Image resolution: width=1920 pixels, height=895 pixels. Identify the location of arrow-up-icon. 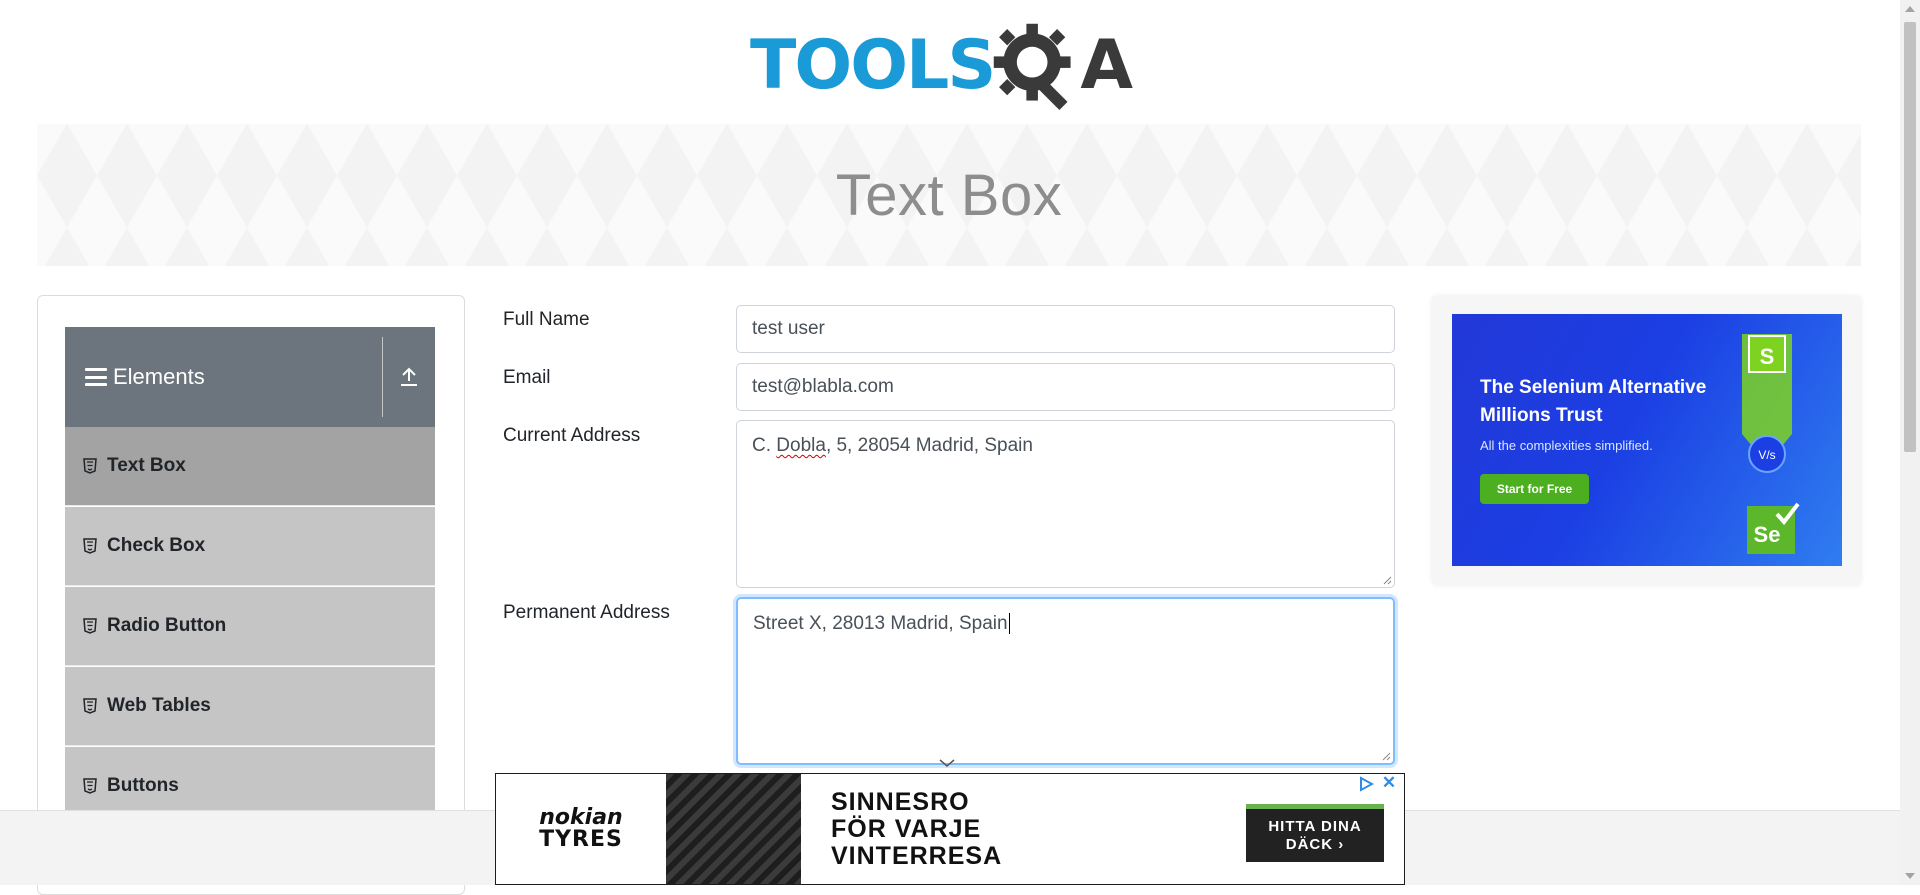
(409, 376).